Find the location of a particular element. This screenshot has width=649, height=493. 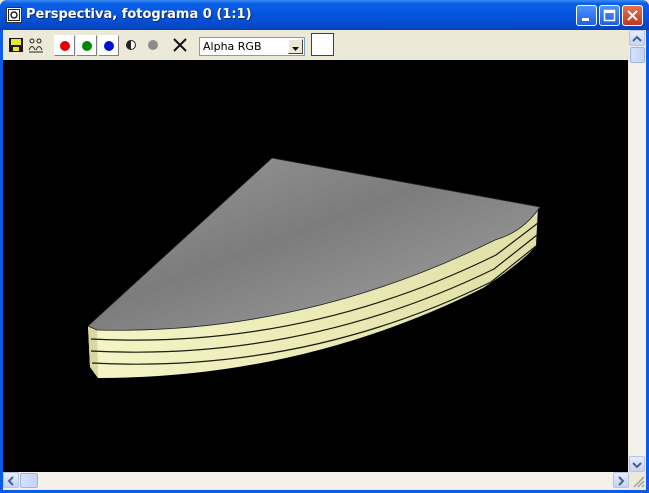

chevron-down-icon is located at coordinates (295, 46).